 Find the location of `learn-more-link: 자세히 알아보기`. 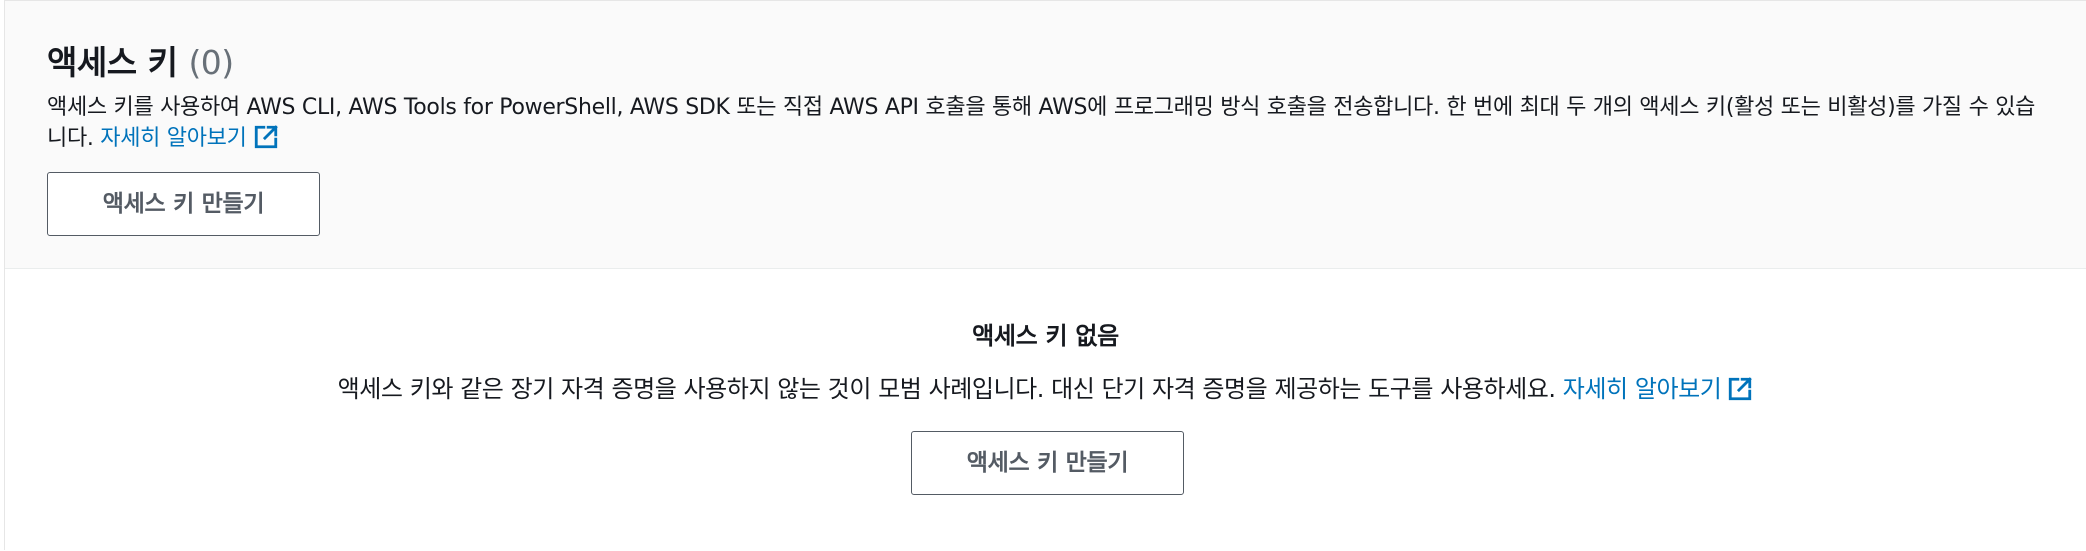

learn-more-link: 자세히 알아보기 is located at coordinates (189, 138).